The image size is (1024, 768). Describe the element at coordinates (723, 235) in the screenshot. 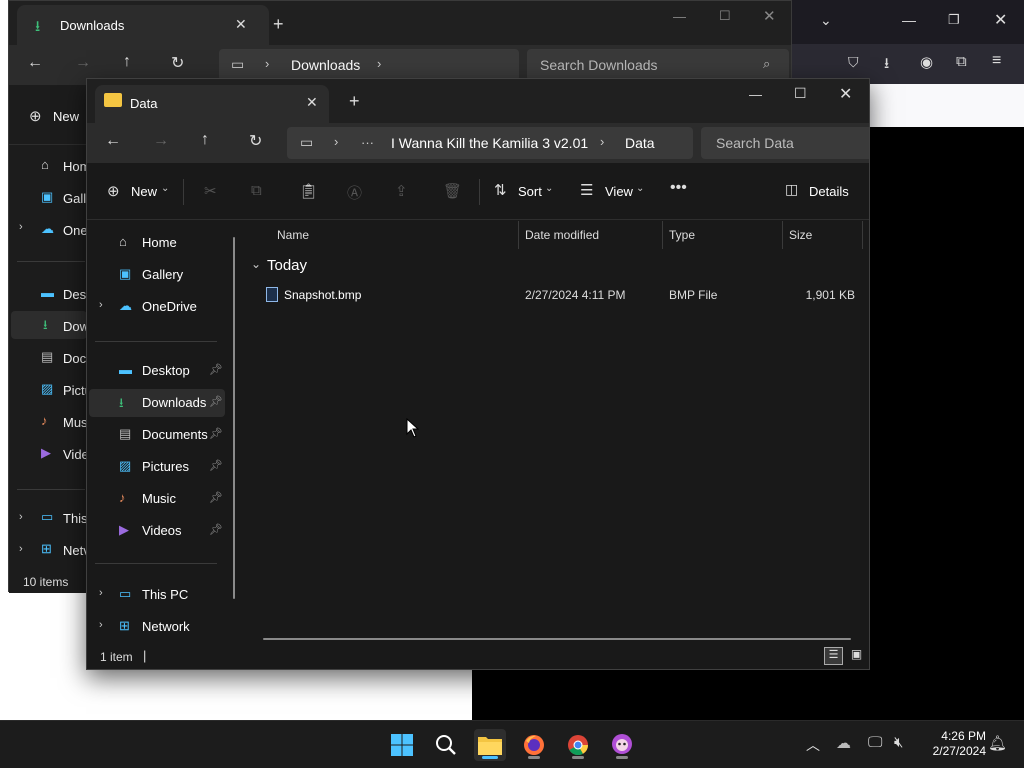

I see `column-type: Type` at that location.